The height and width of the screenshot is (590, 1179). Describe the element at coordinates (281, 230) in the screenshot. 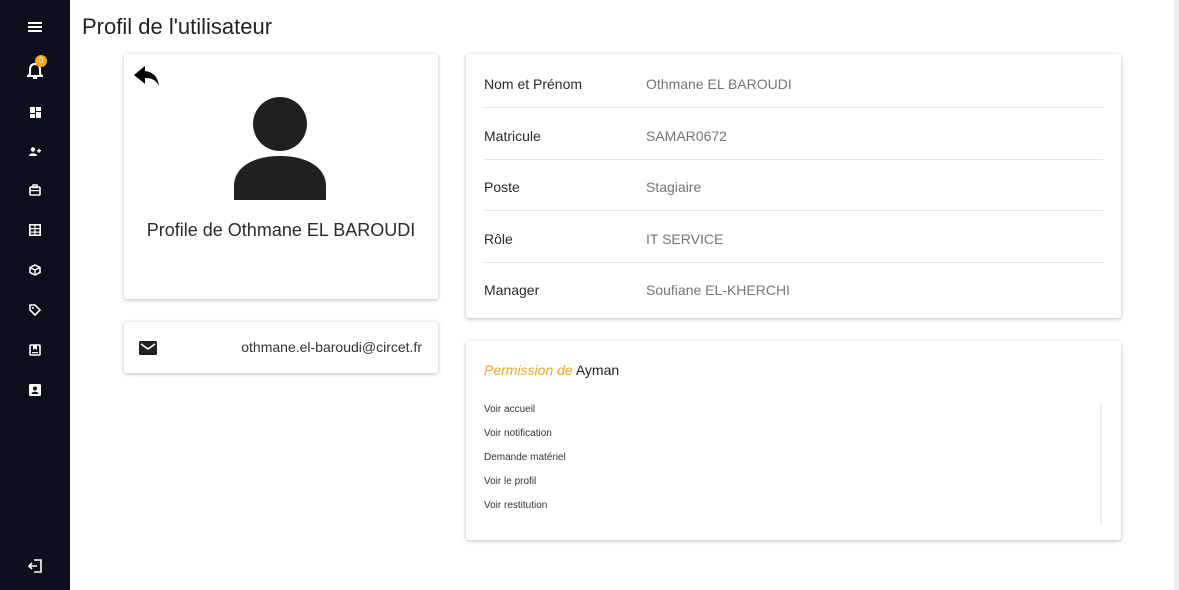

I see `profile-name: Profile de Othmane EL BAROUDI` at that location.